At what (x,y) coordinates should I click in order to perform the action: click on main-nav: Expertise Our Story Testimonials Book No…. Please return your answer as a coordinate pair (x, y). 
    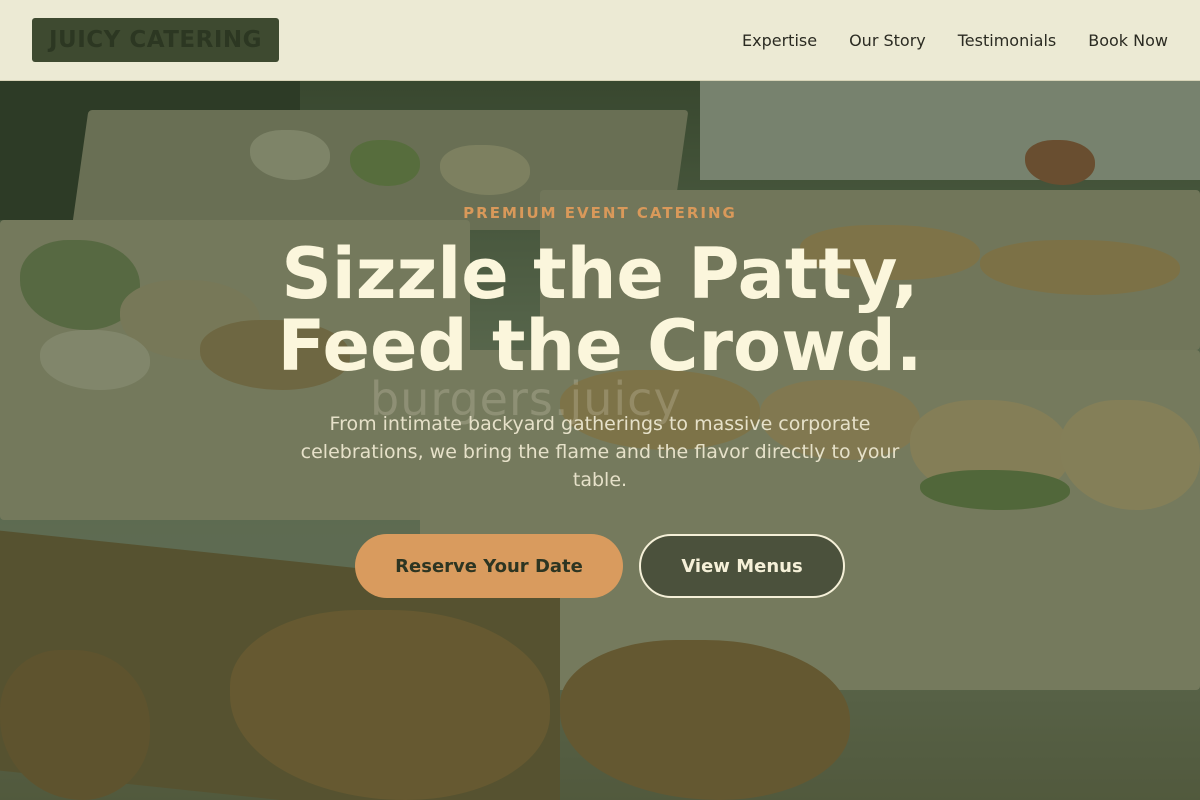
    Looking at the image, I should click on (955, 40).